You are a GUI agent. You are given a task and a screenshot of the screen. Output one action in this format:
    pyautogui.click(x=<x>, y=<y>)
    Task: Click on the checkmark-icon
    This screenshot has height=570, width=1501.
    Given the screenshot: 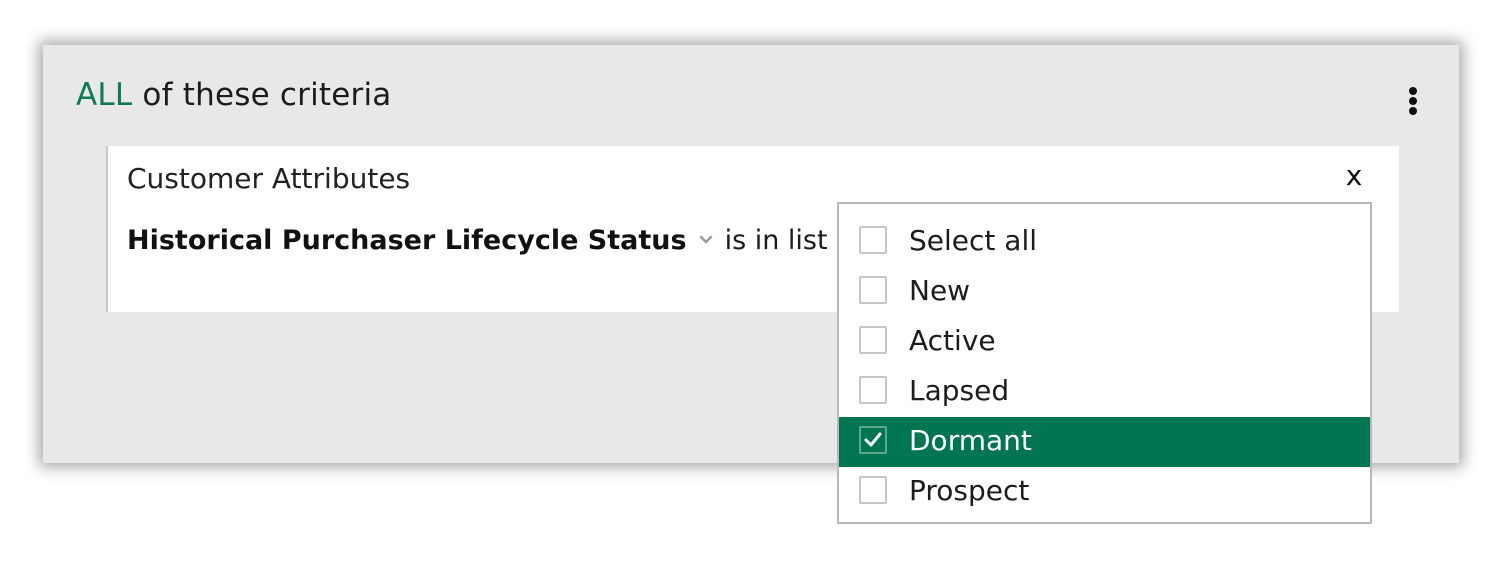 What is the action you would take?
    pyautogui.click(x=873, y=439)
    